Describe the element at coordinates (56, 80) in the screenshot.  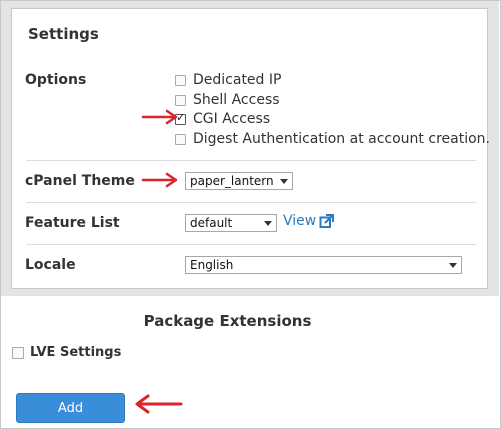
I see `options-label: Options` at that location.